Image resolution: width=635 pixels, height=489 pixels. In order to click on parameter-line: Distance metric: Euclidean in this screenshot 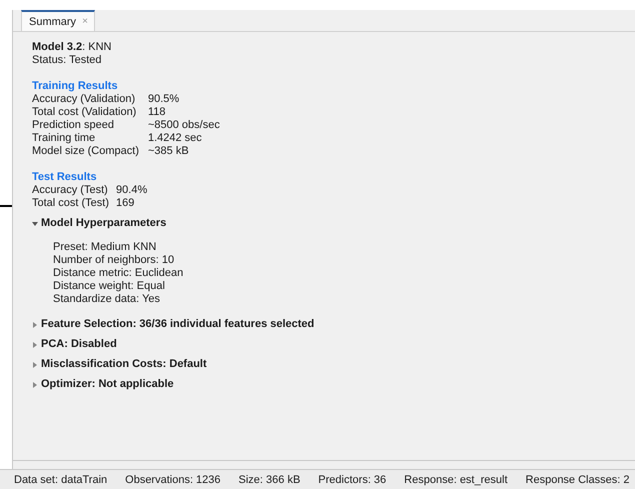, I will do `click(118, 273)`.